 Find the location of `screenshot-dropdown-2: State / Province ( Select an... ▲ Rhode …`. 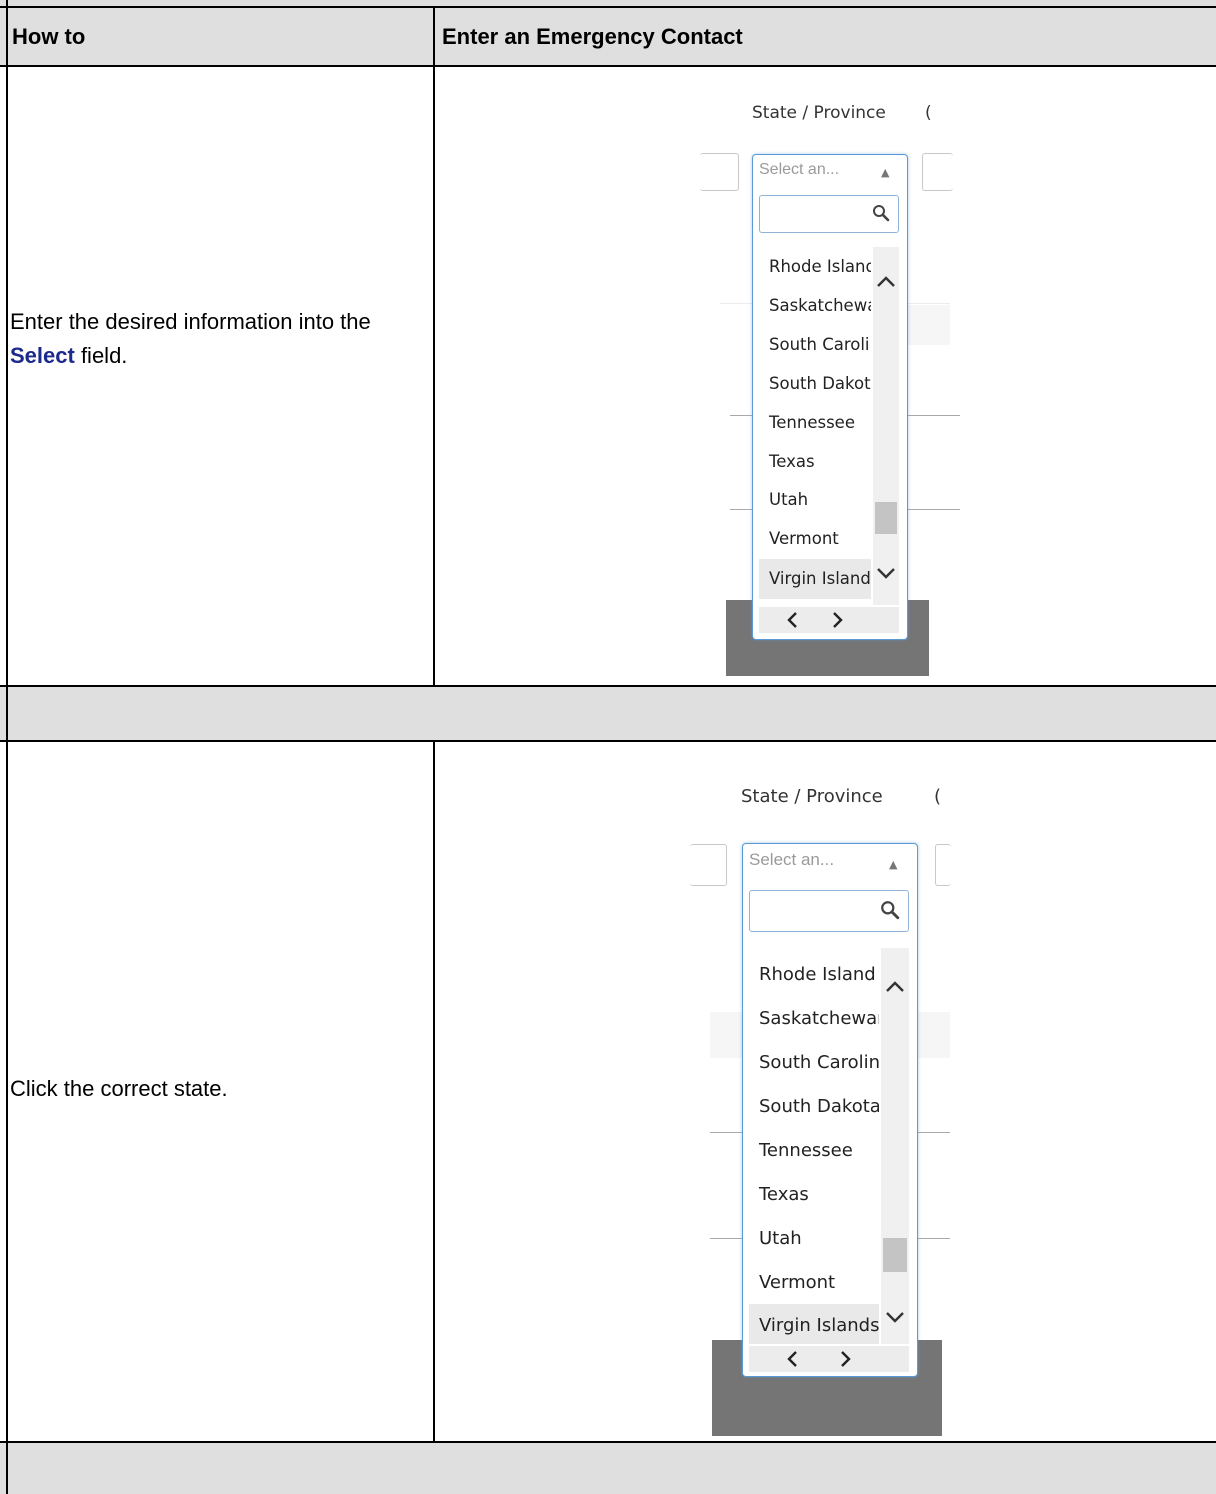

screenshot-dropdown-2: State / Province ( Select an... ▲ Rhode … is located at coordinates (820, 1108).